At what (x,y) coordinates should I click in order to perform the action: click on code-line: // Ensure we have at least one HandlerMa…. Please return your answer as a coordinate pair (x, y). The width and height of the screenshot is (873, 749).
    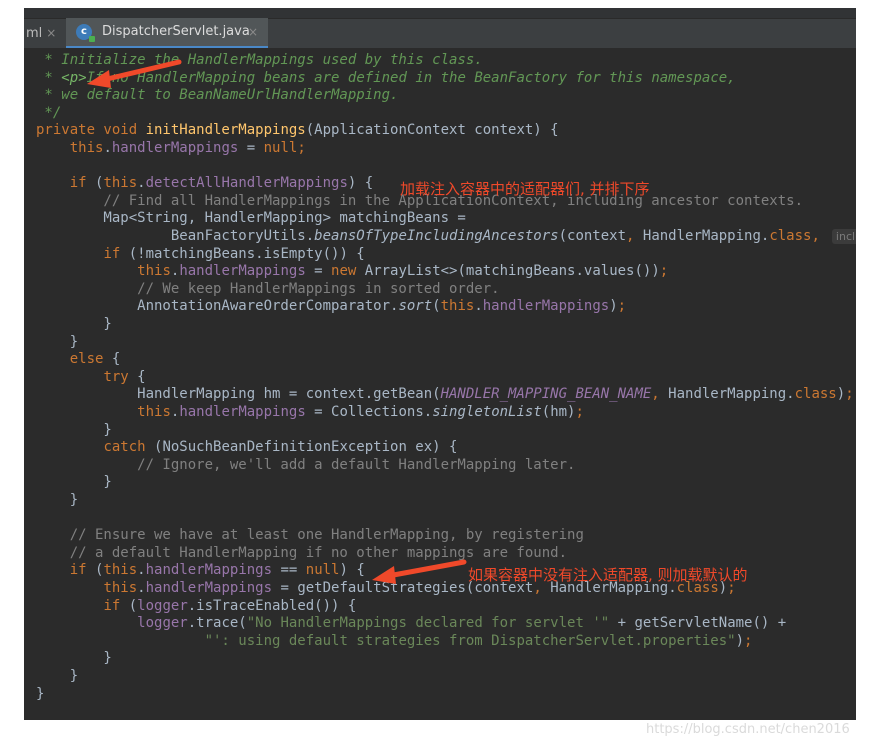
    Looking at the image, I should click on (310, 535).